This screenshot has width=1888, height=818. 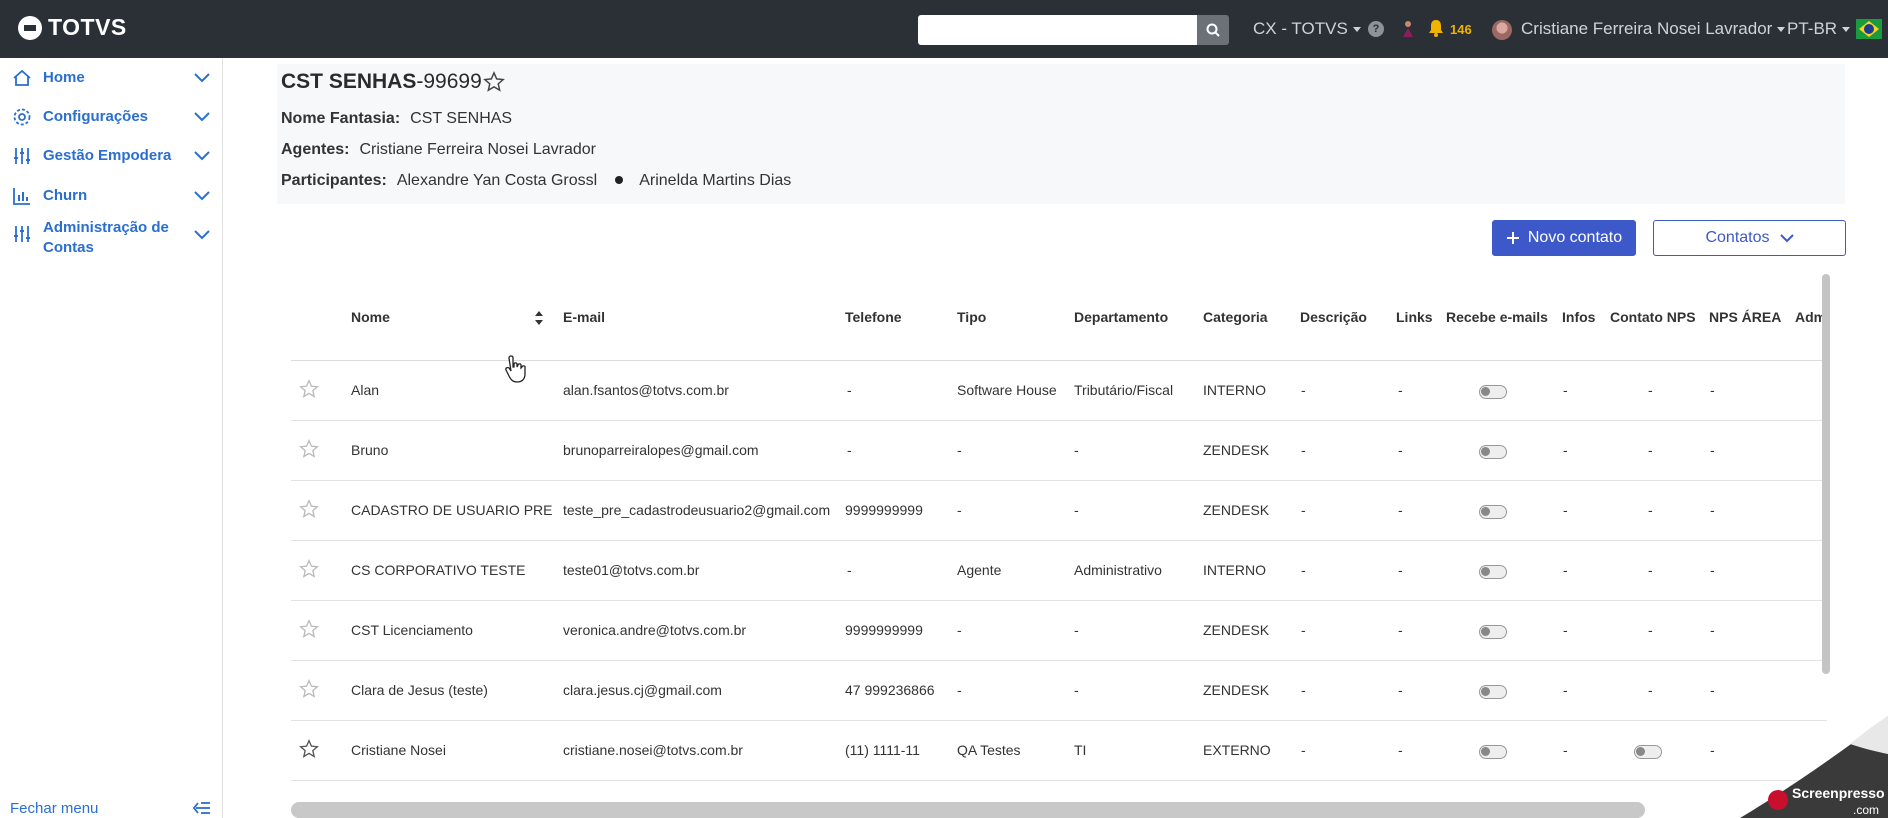 What do you see at coordinates (1737, 237) in the screenshot?
I see `contacts-label: Contatos` at bounding box center [1737, 237].